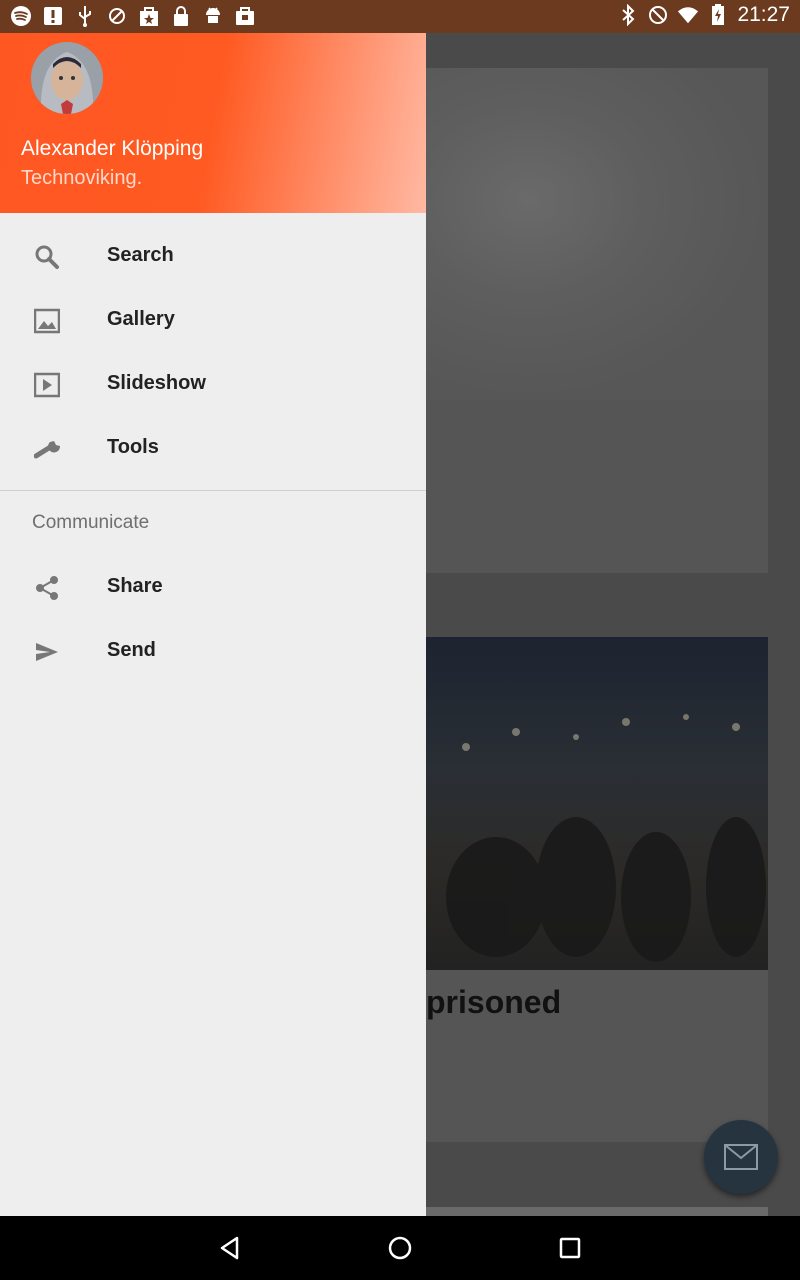  What do you see at coordinates (245, 16) in the screenshot?
I see `briefcase-icon` at bounding box center [245, 16].